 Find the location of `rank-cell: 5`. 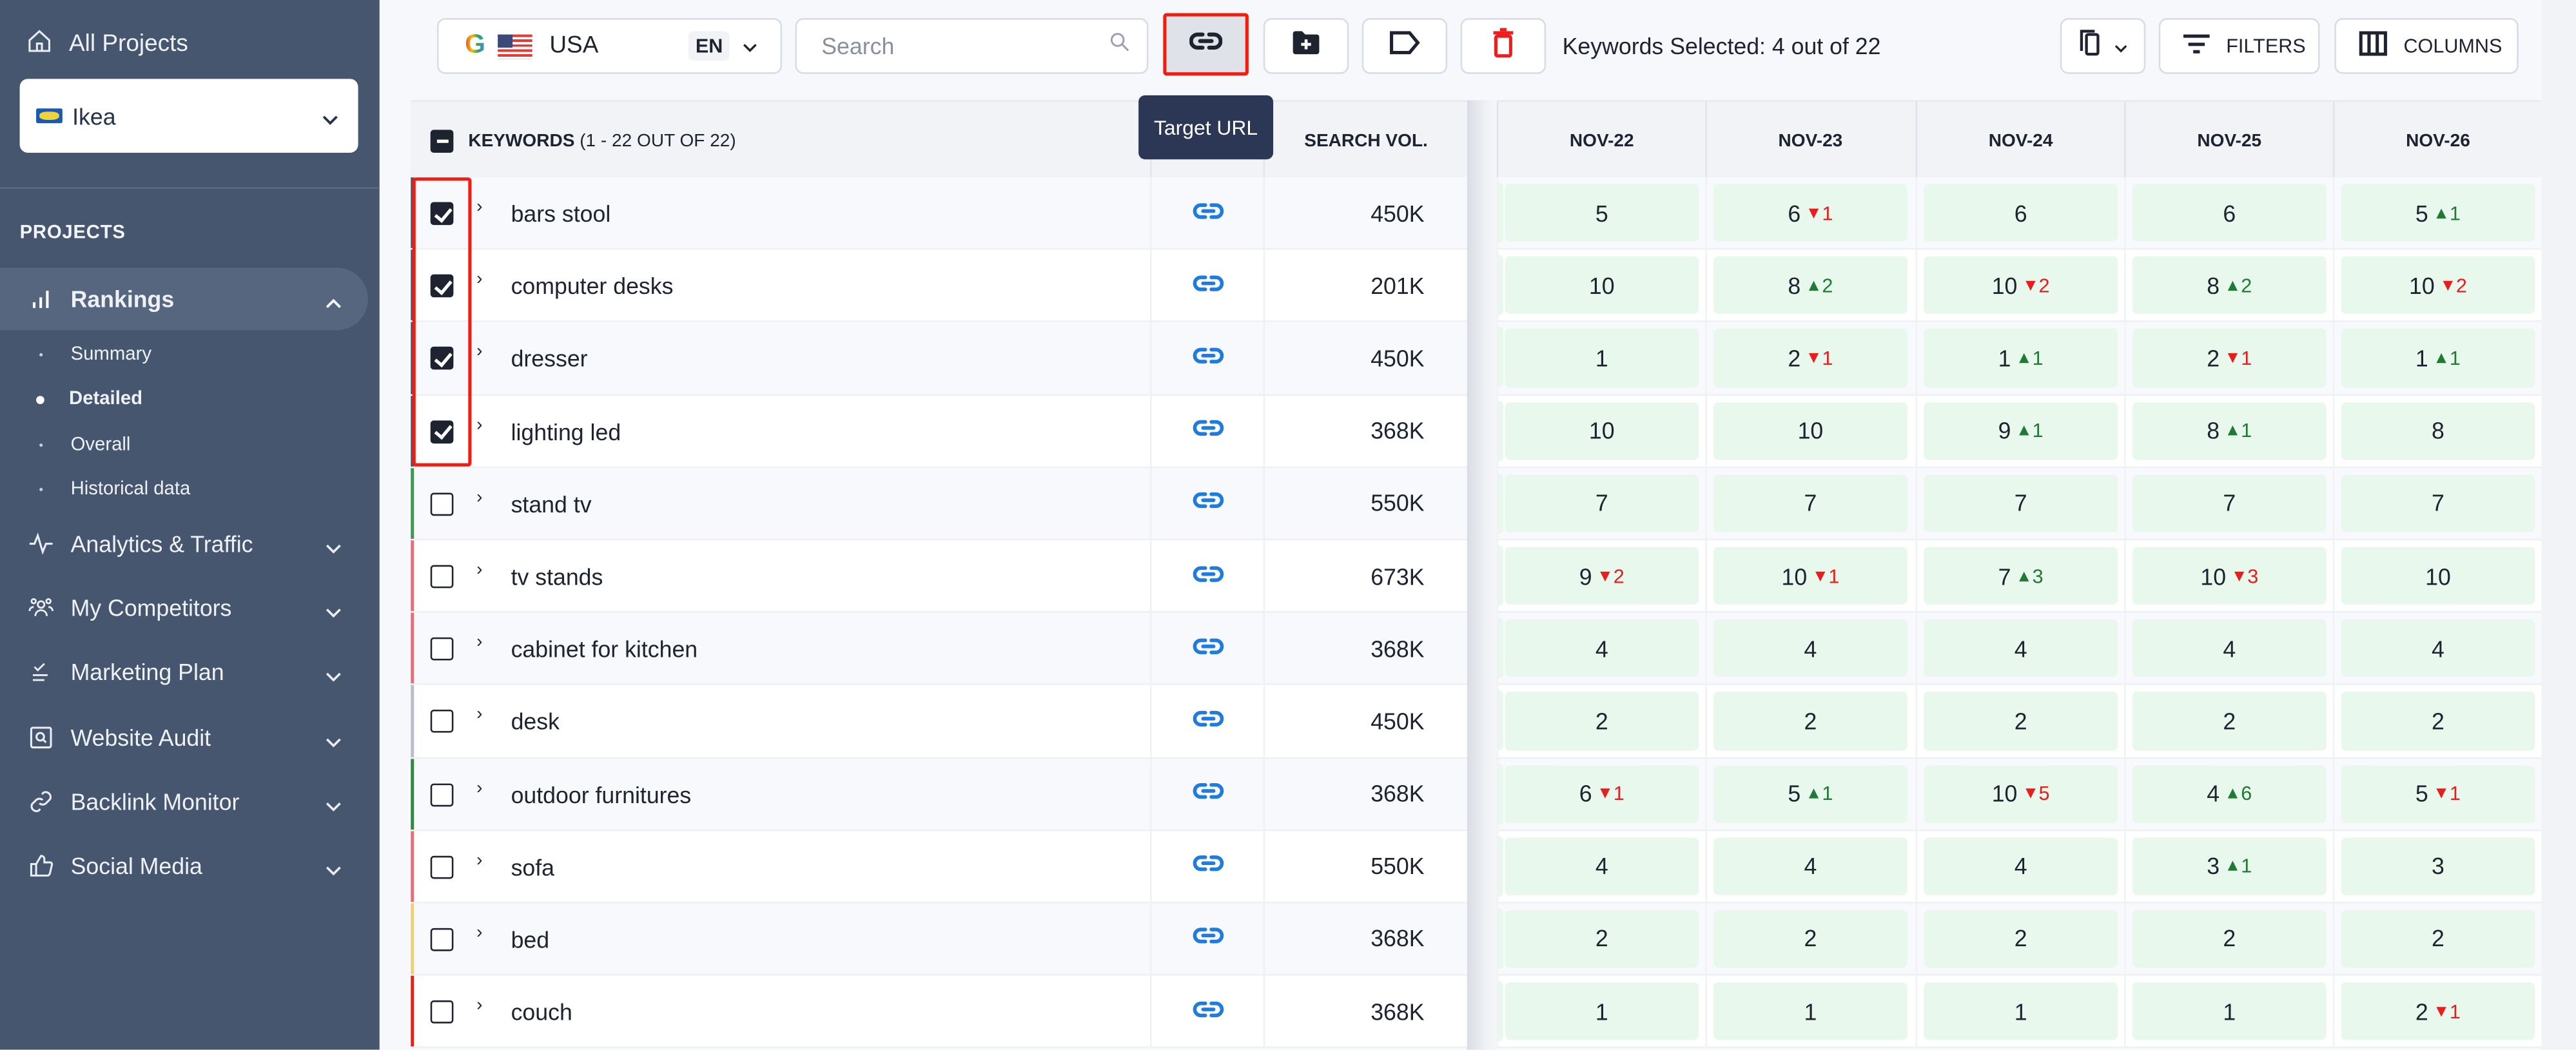

rank-cell: 5 is located at coordinates (1601, 213).